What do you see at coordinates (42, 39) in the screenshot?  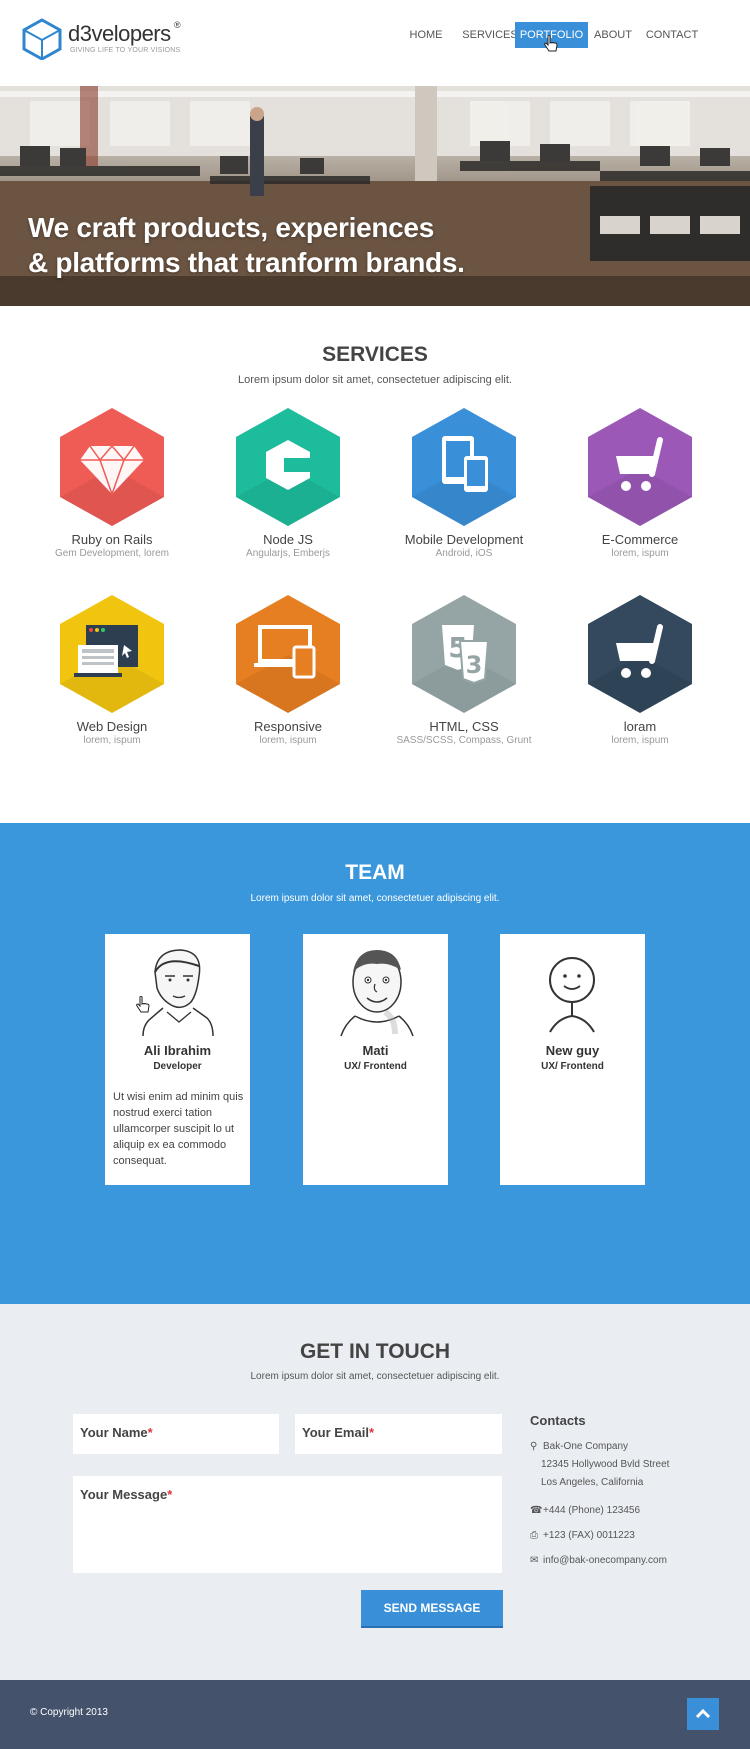 I see `cube-logo-icon` at bounding box center [42, 39].